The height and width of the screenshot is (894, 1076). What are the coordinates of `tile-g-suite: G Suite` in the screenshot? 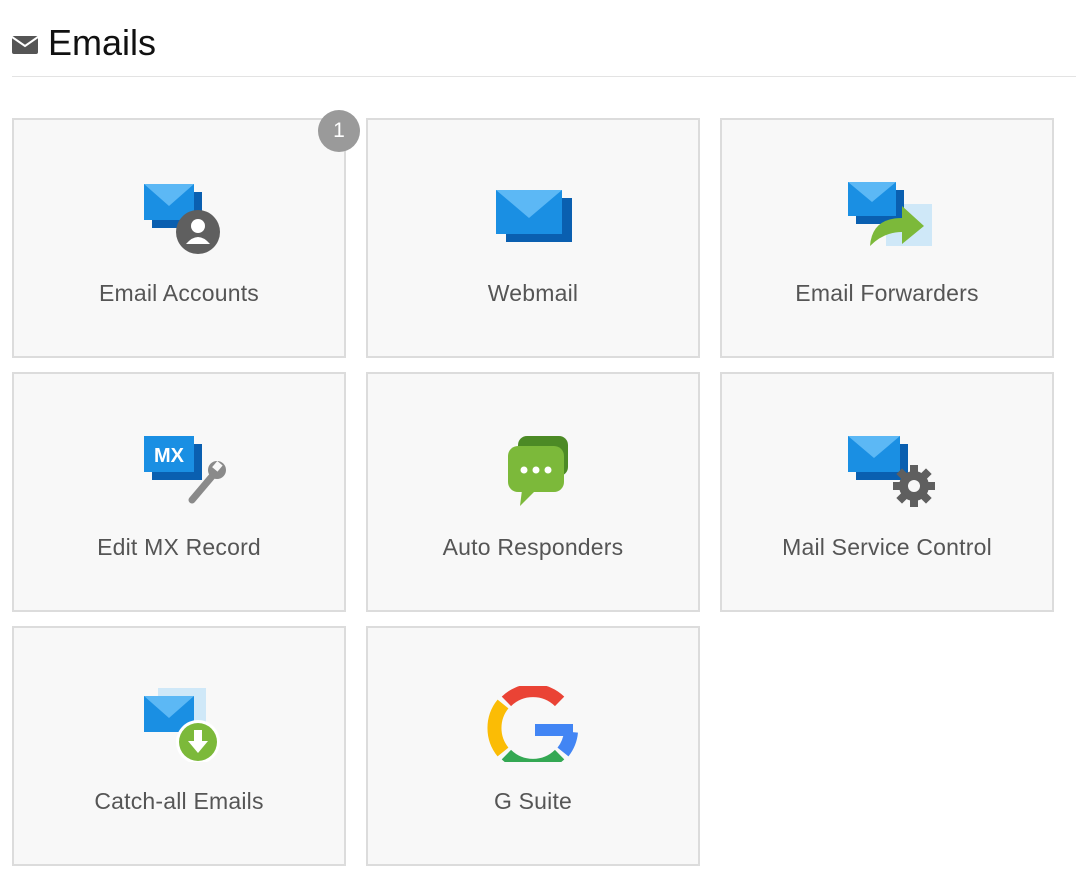 It's located at (533, 746).